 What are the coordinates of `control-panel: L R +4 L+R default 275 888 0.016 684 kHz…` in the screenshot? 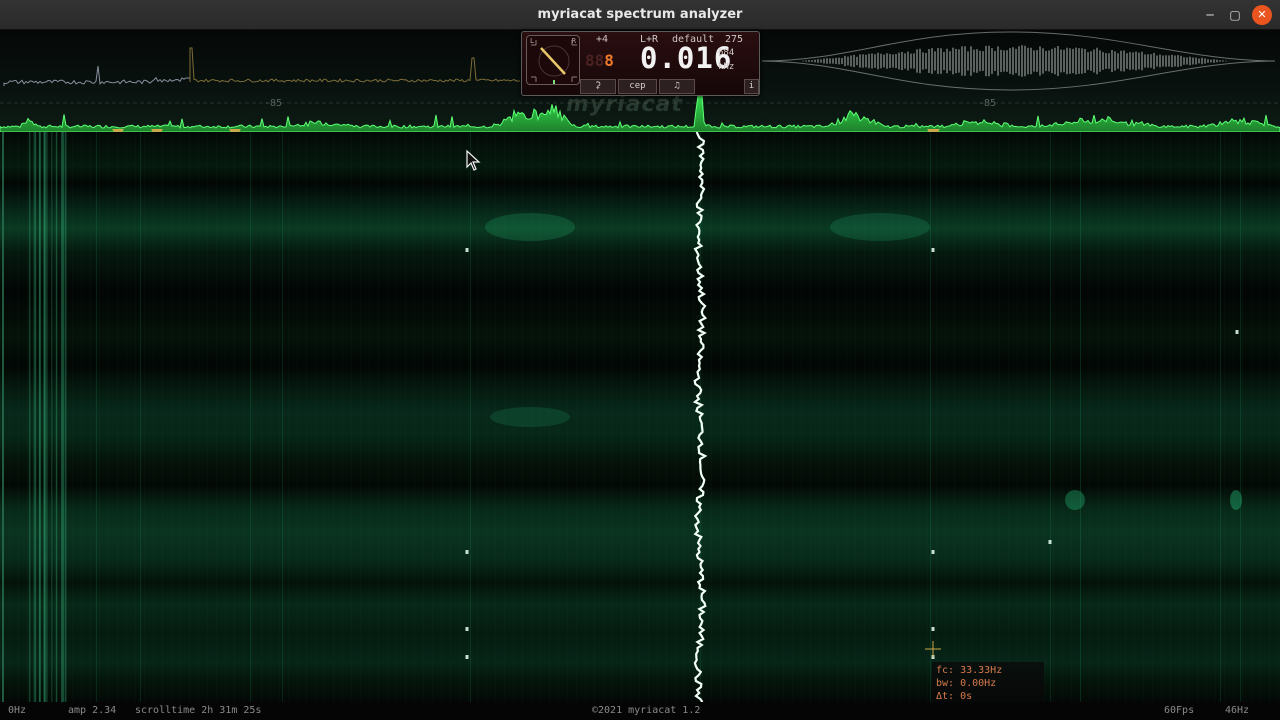 It's located at (640, 63).